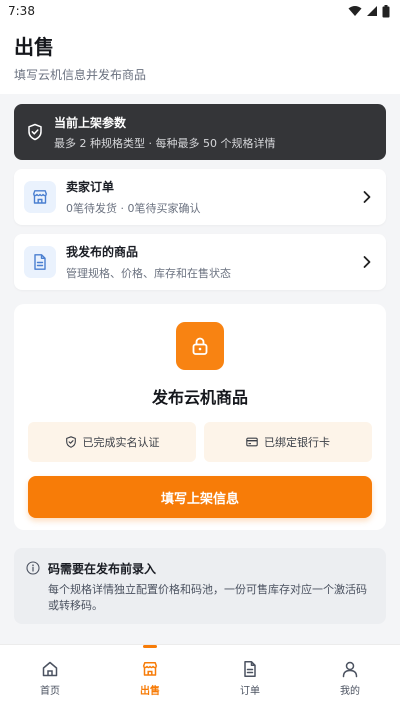 The image size is (400, 711). What do you see at coordinates (50, 678) in the screenshot?
I see `tab-home: 首页` at bounding box center [50, 678].